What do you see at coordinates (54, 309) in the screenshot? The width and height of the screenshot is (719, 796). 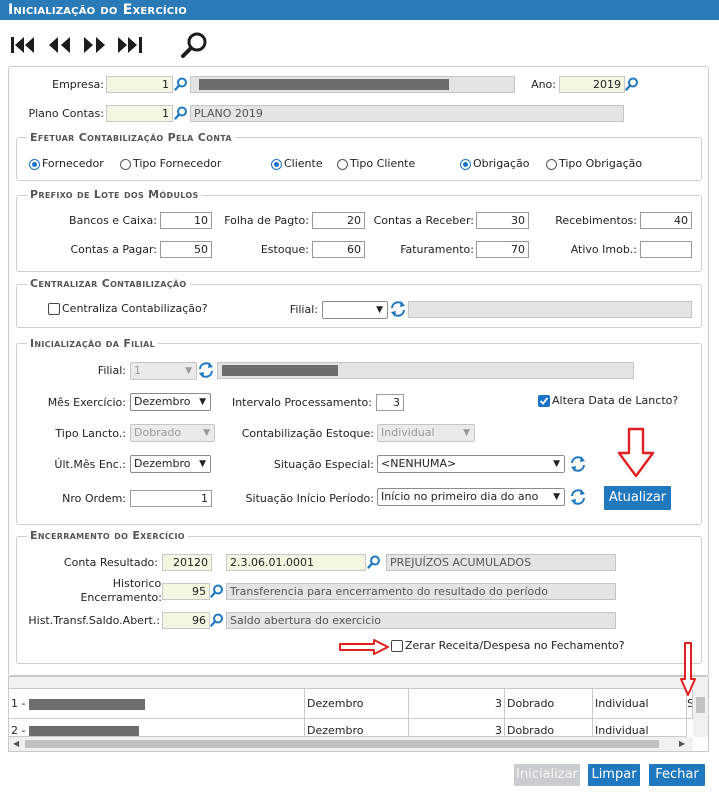 I see `centraliza-checkbox` at bounding box center [54, 309].